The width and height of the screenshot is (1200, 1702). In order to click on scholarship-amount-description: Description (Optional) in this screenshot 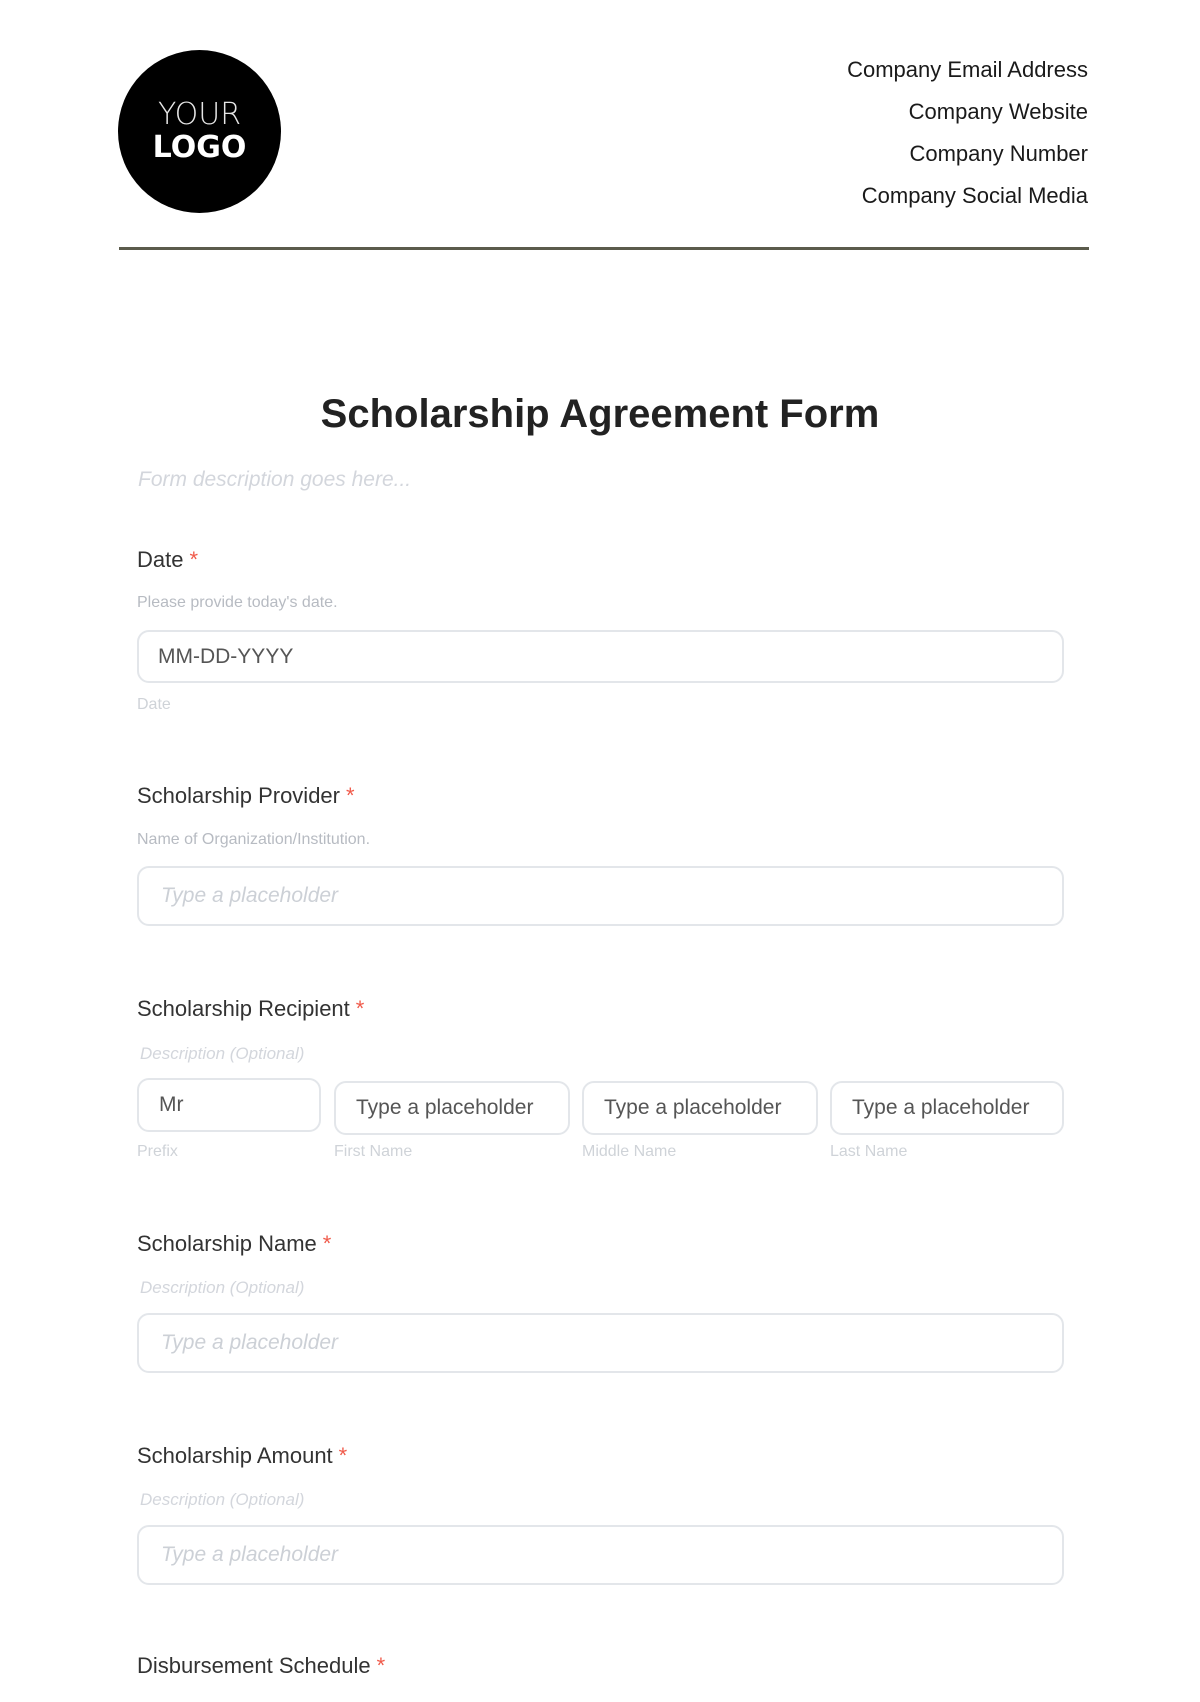, I will do `click(222, 1499)`.